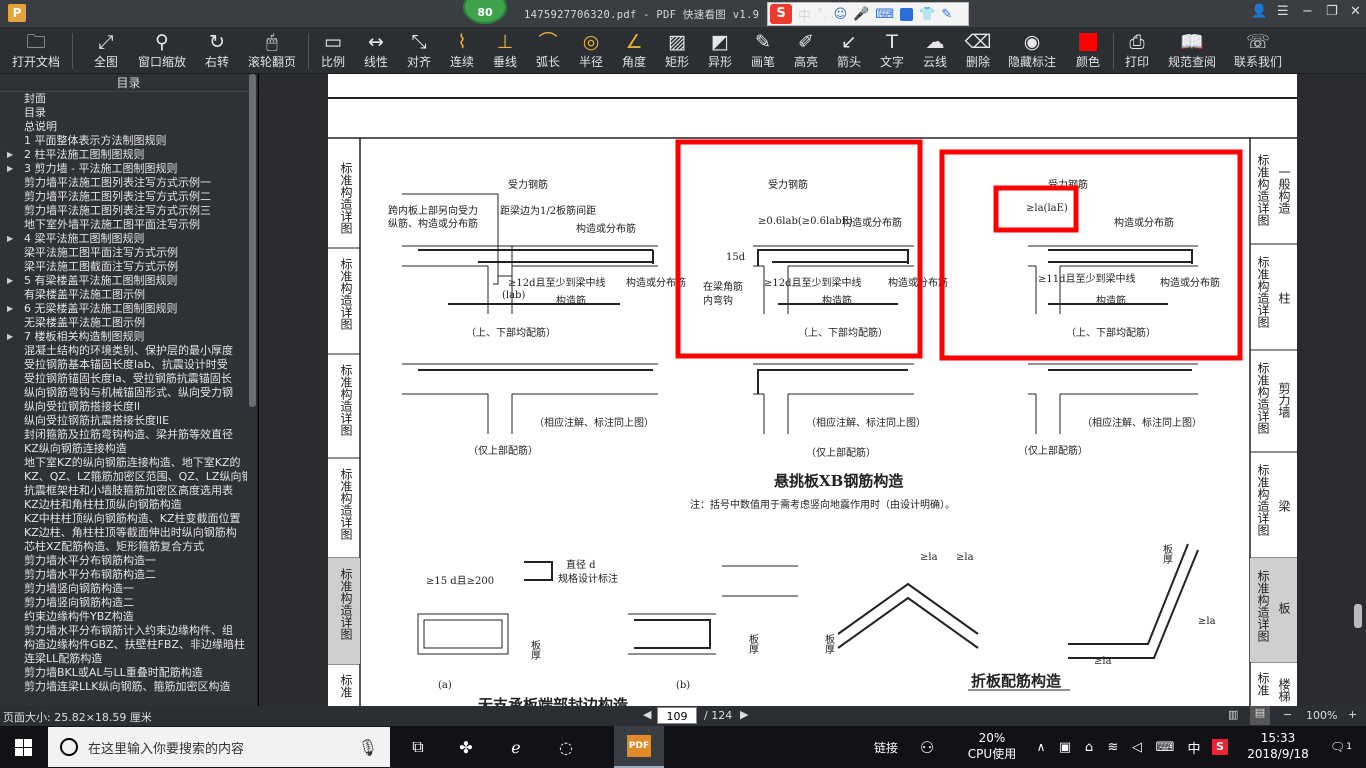  Describe the element at coordinates (123, 407) in the screenshot. I see `toc-item: 纵向受拉钢筋搭接长度ll` at that location.